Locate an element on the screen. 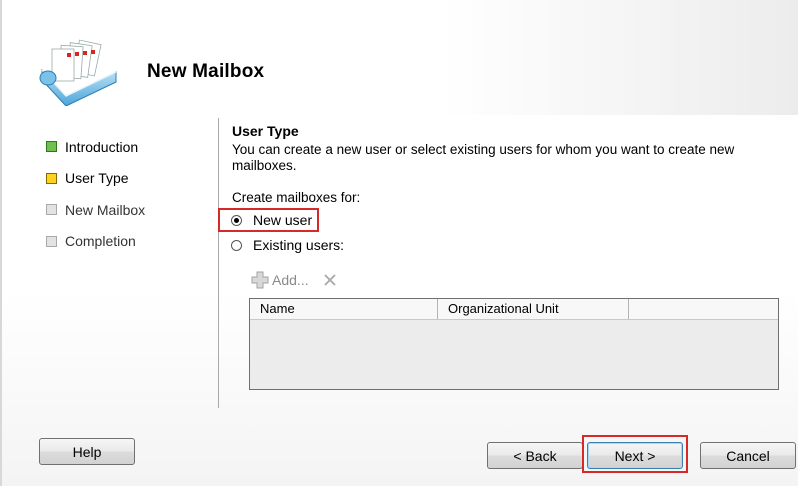  step-user-type: User Type is located at coordinates (95, 179).